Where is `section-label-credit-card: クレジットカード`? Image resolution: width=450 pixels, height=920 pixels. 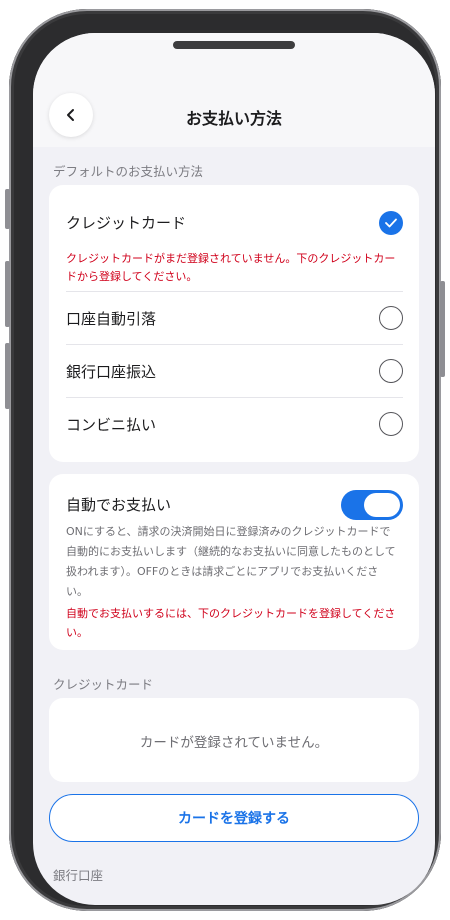
section-label-credit-card: クレジットカード is located at coordinates (103, 684).